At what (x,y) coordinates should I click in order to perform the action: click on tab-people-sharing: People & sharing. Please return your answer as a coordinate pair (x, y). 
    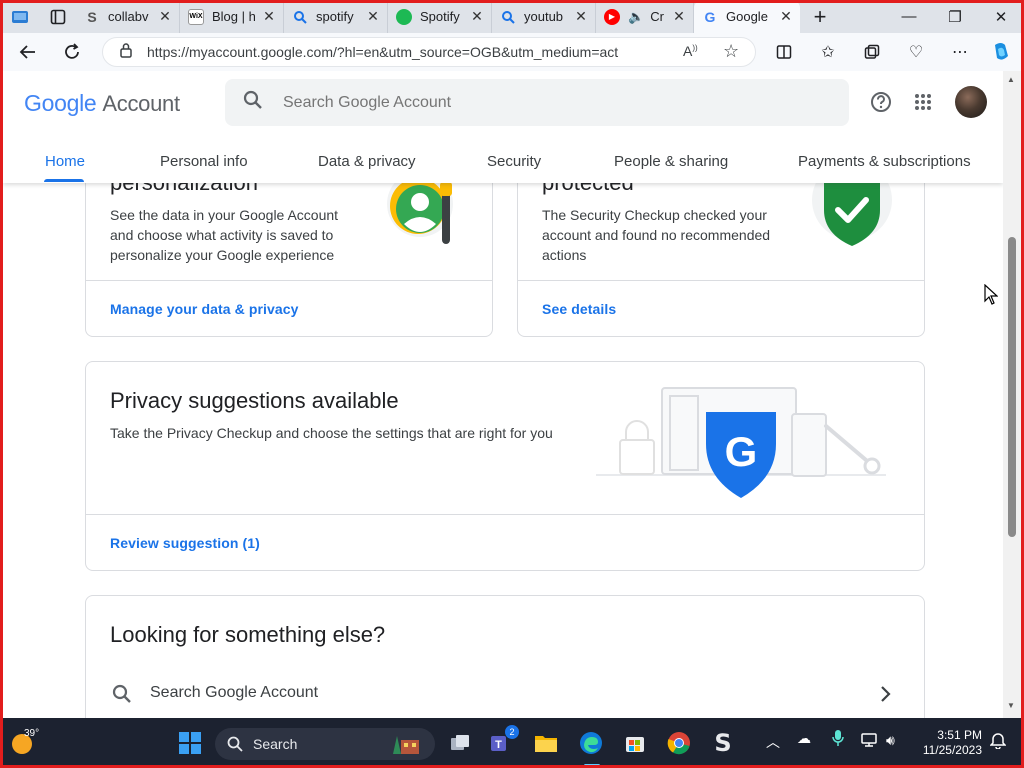
    Looking at the image, I should click on (671, 161).